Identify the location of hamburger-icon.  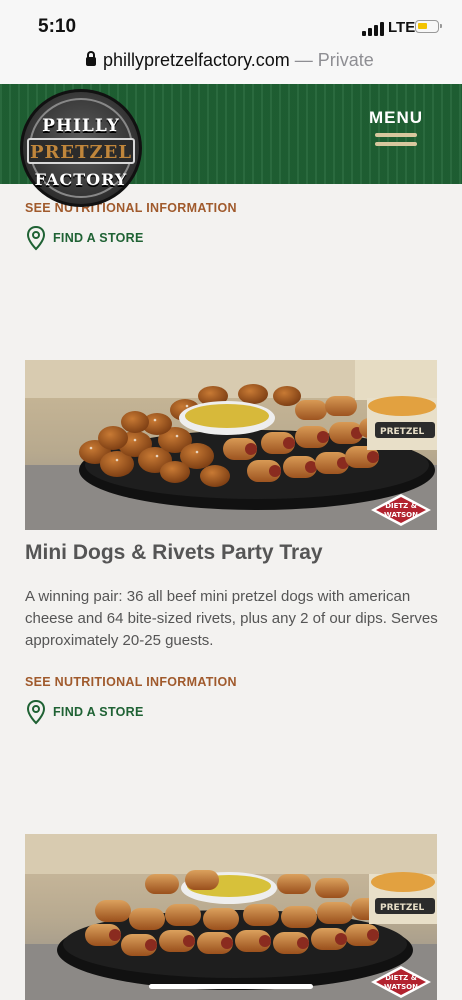
(396, 139).